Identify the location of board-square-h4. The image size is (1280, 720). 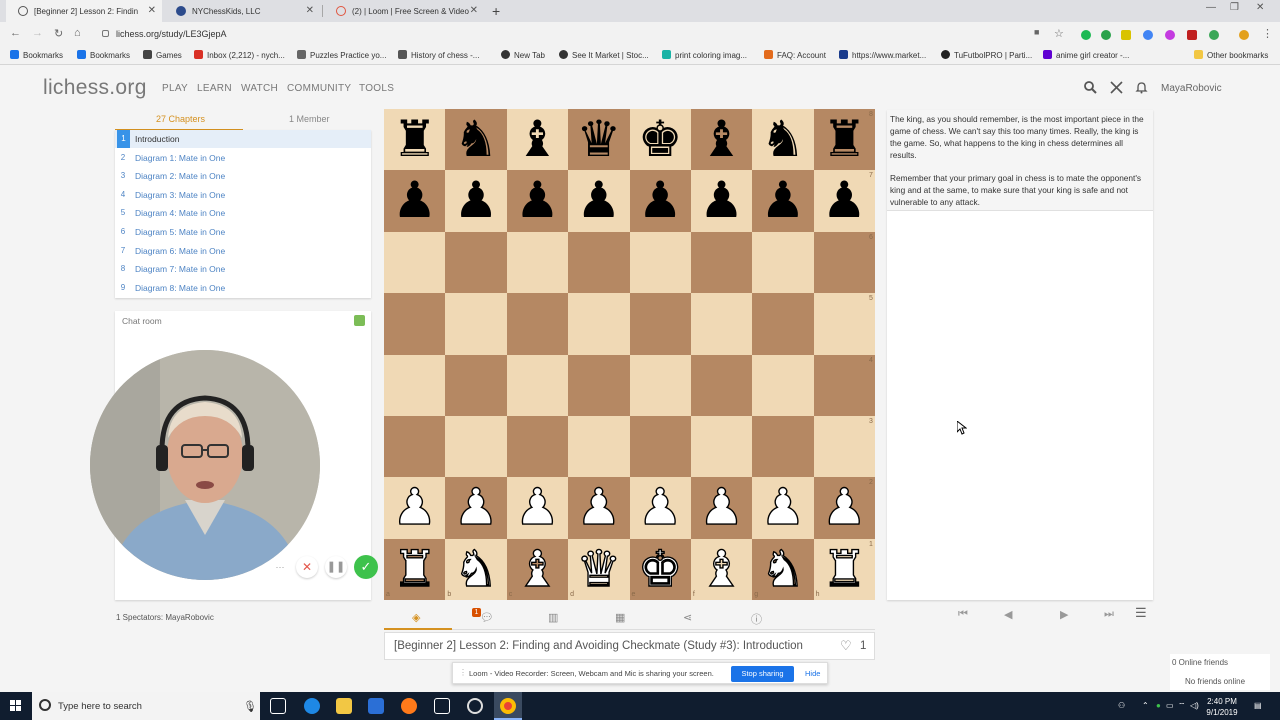
(844, 385).